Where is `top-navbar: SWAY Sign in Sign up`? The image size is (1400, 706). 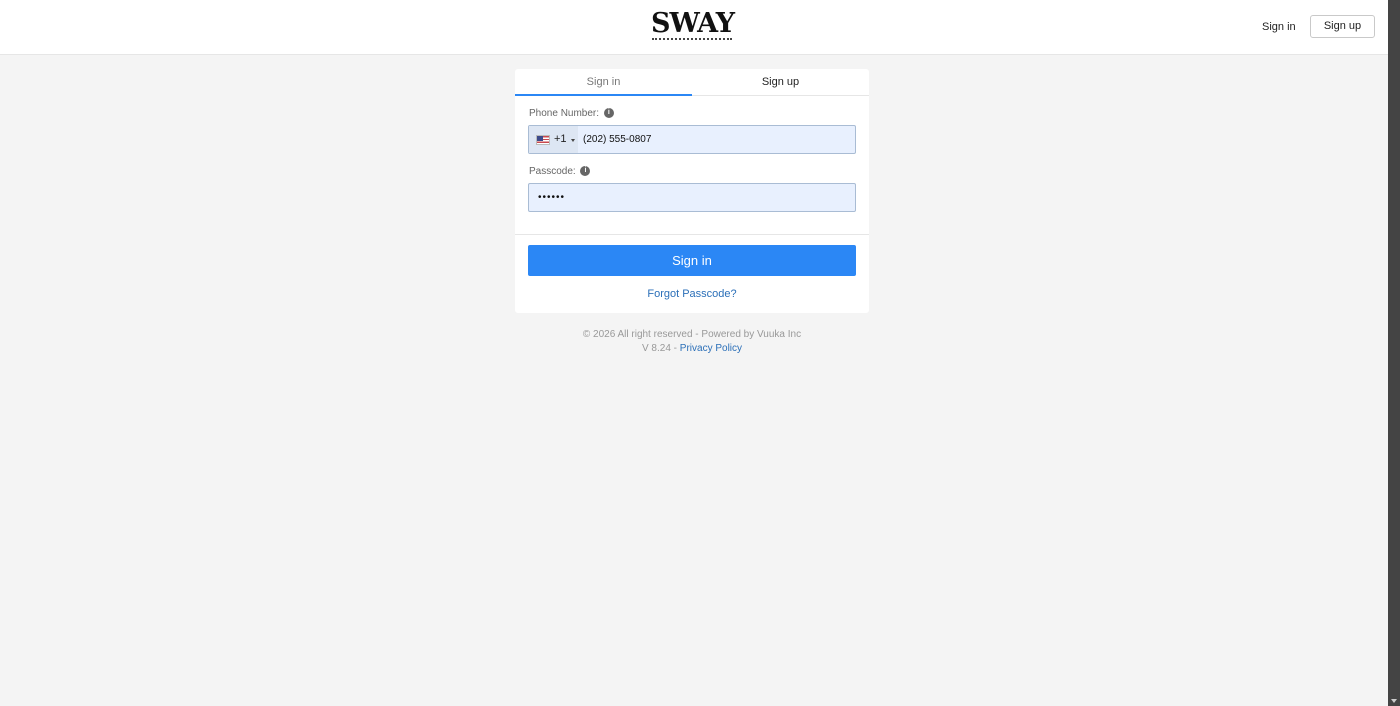
top-navbar: SWAY Sign in Sign up is located at coordinates (694, 27).